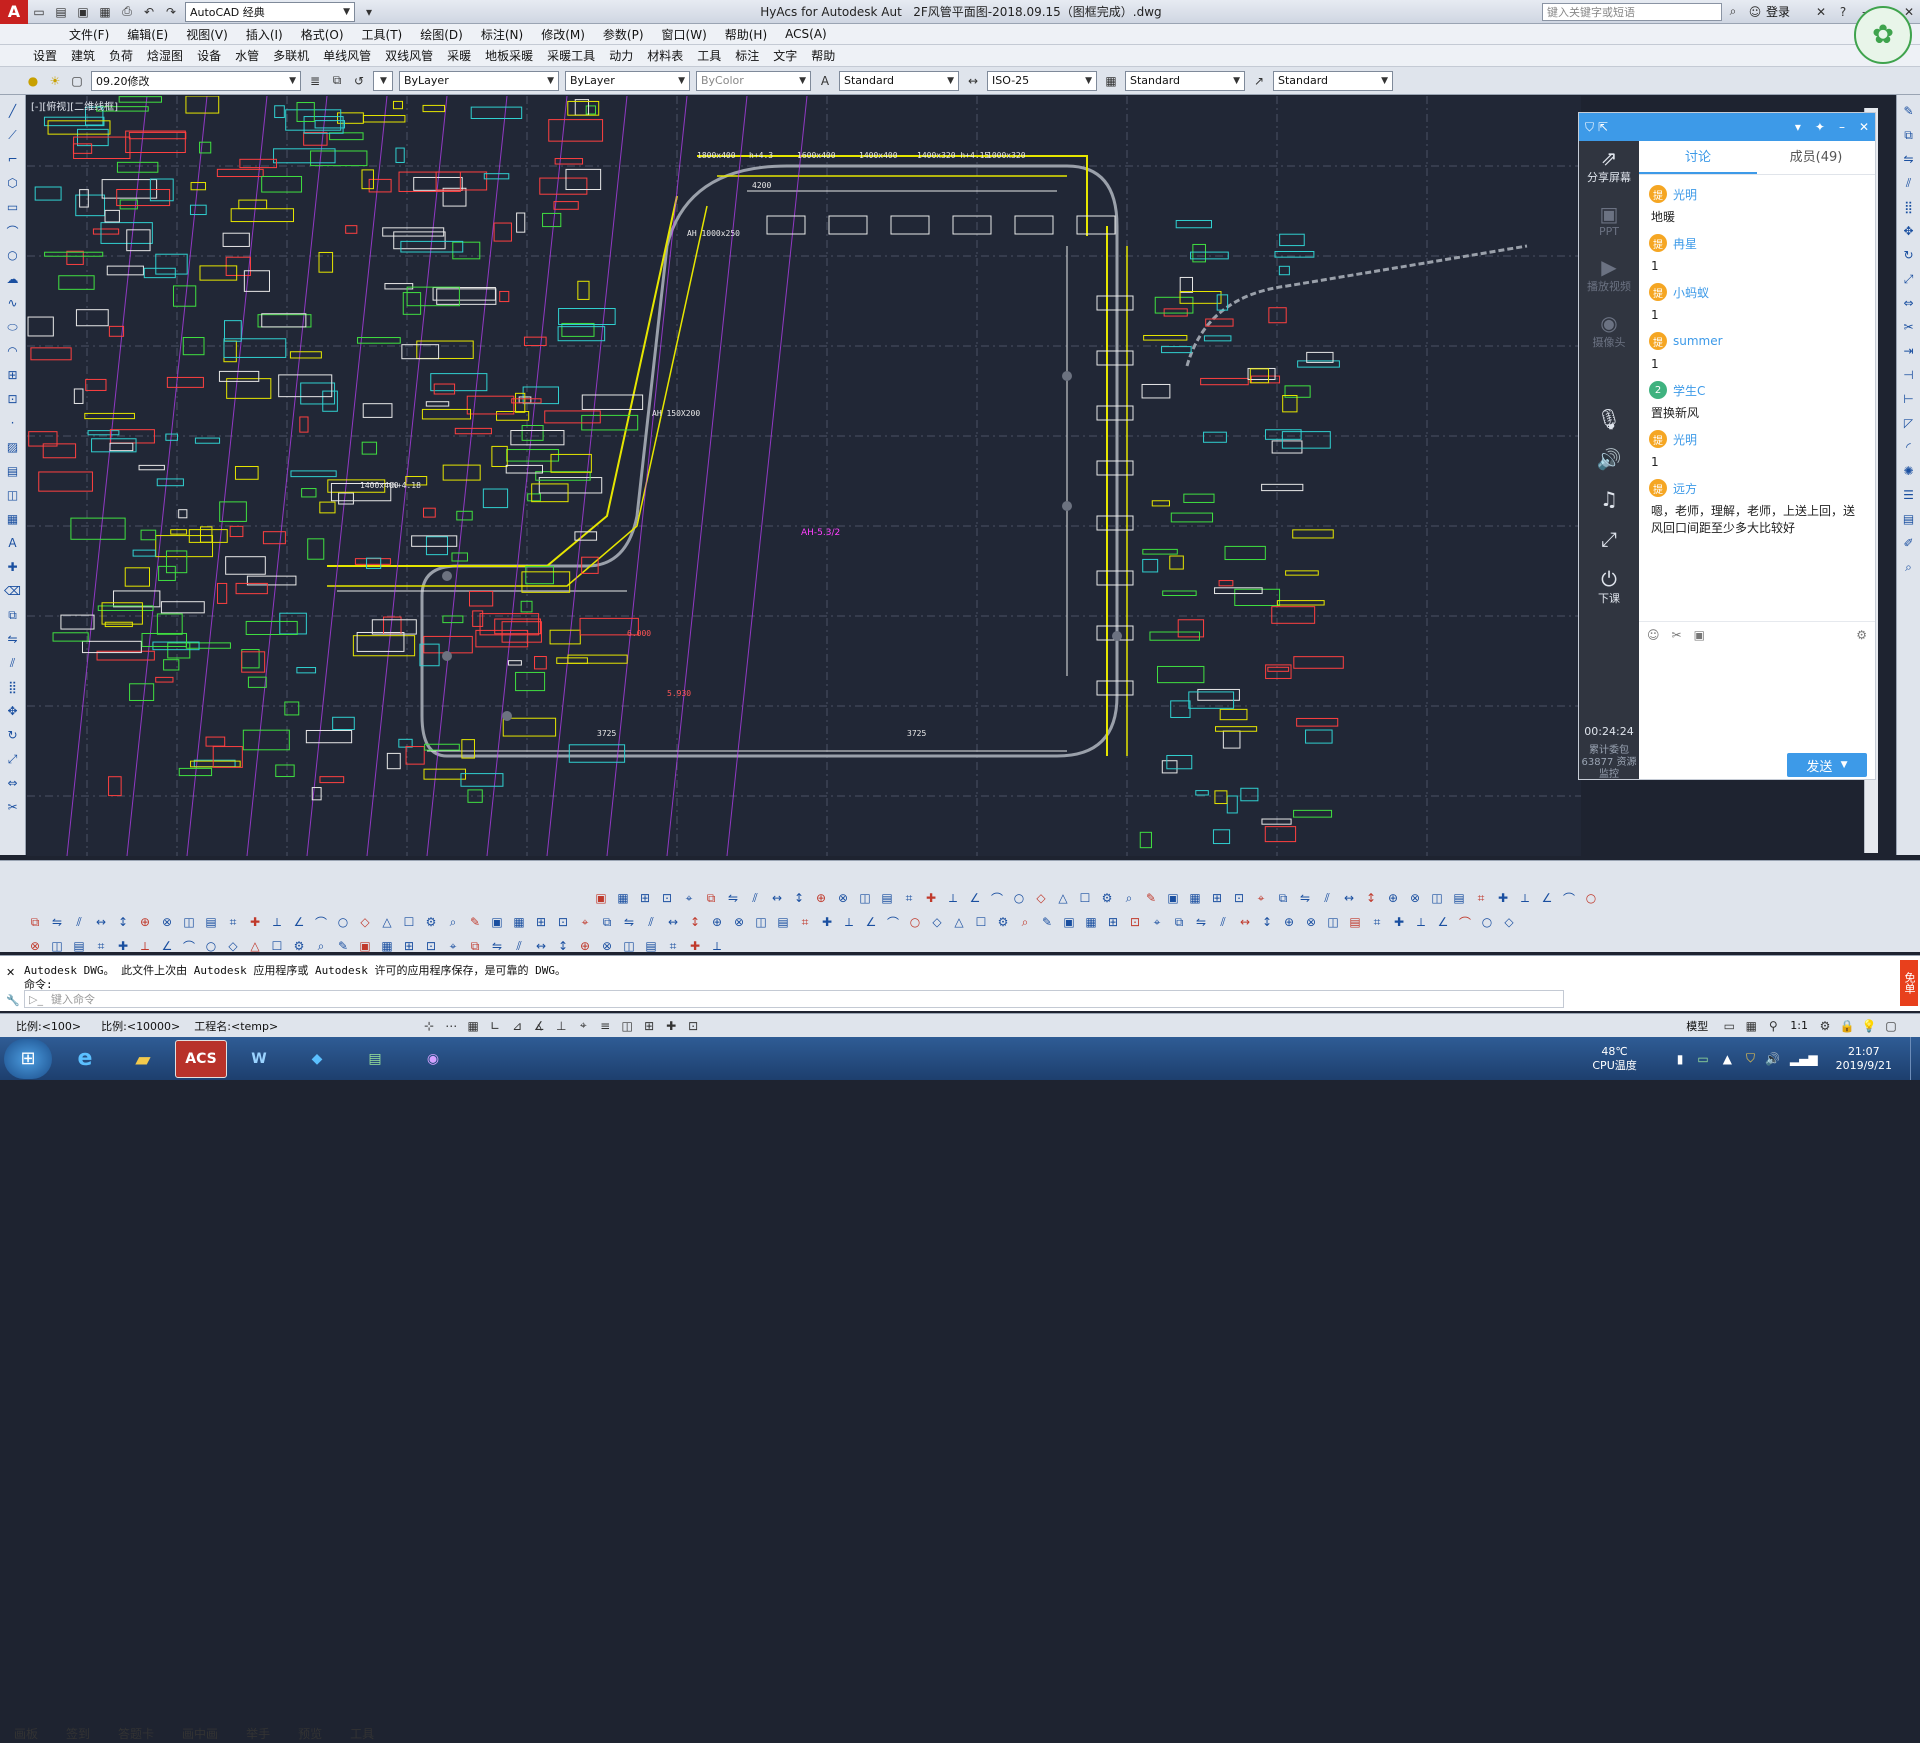 The image size is (1920, 1743). What do you see at coordinates (211, 922) in the screenshot?
I see `tool-button-icon: ▤` at bounding box center [211, 922].